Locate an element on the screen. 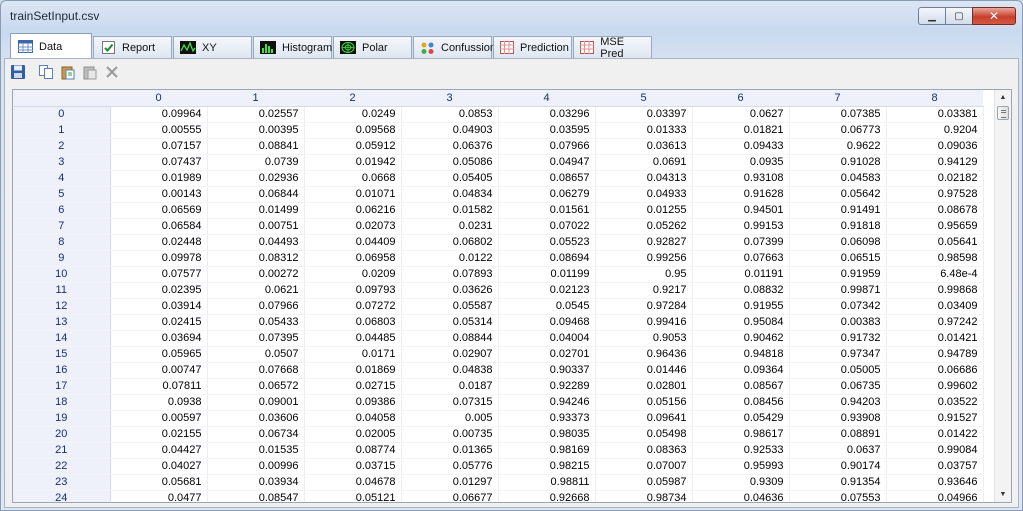 This screenshot has width=1023, height=511. table-cell: 0.03613 is located at coordinates (644, 146).